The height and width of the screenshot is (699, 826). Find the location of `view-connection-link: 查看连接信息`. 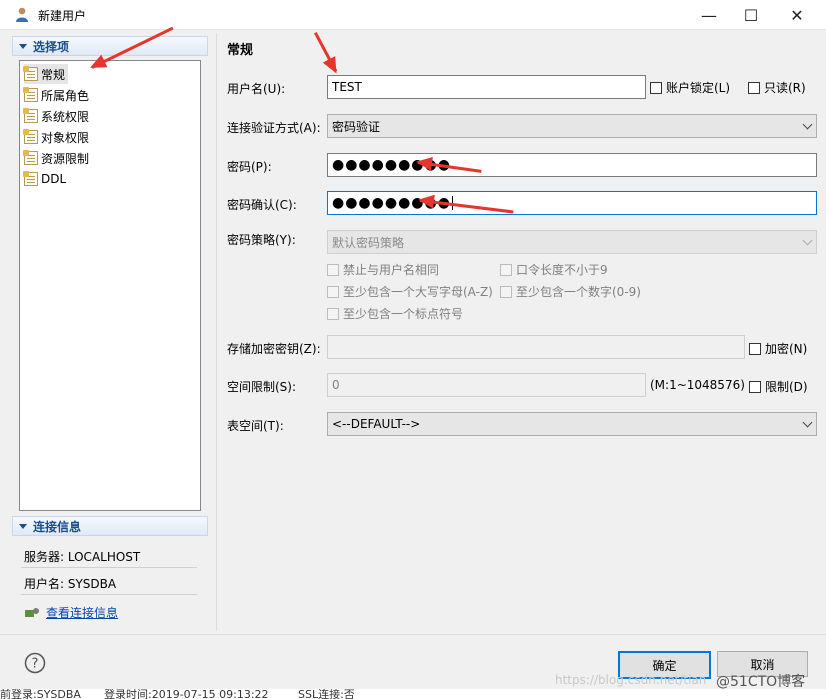

view-connection-link: 查看连接信息 is located at coordinates (71, 612).